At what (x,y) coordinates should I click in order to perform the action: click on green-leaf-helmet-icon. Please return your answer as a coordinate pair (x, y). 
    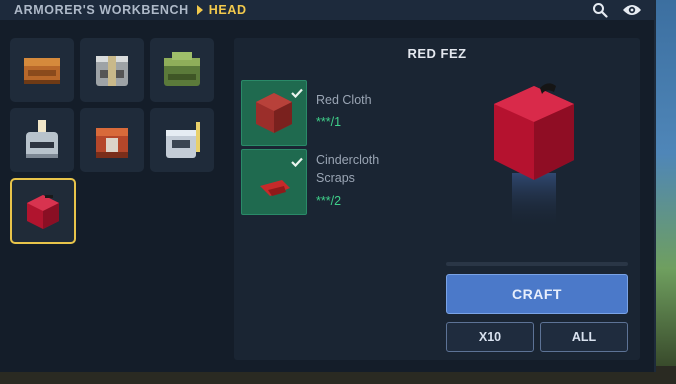
    Looking at the image, I should click on (182, 69).